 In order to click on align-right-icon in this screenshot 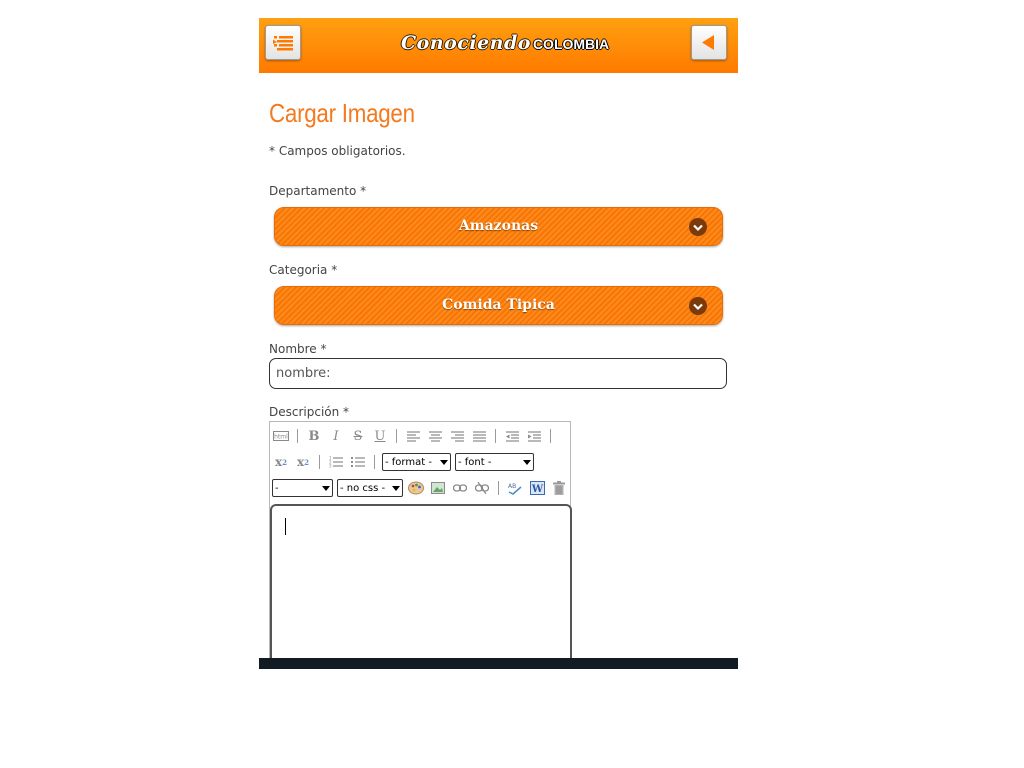, I will do `click(457, 436)`.